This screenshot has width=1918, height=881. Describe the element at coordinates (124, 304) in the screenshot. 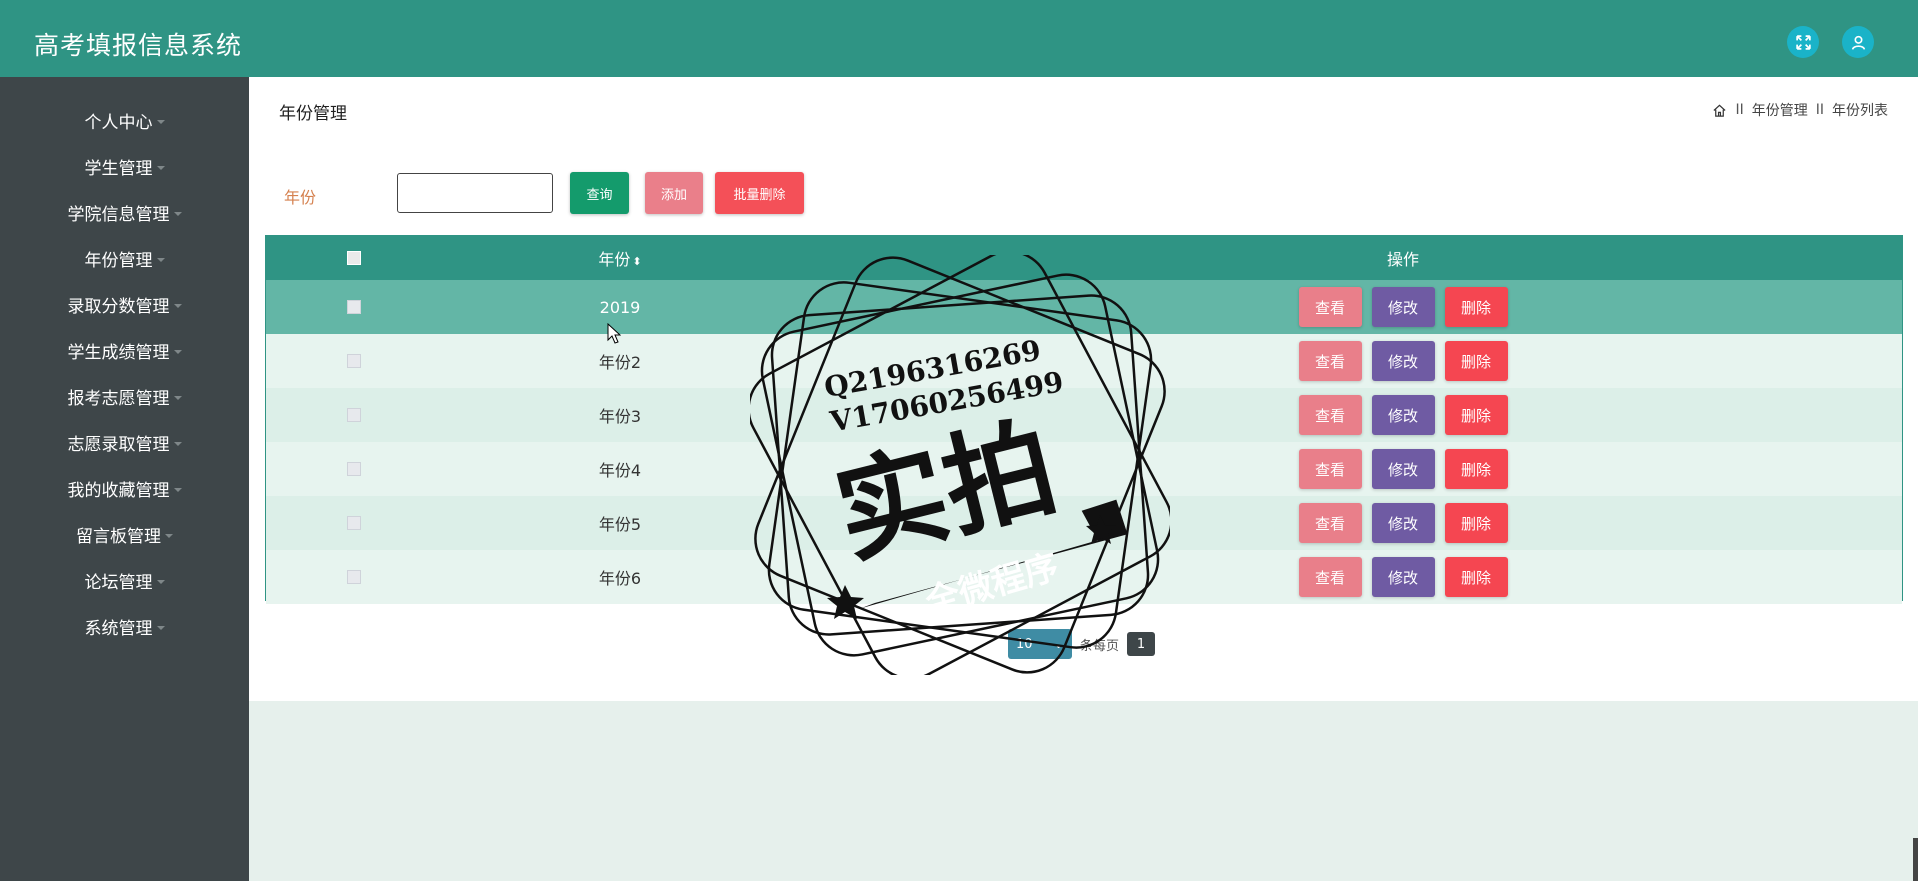

I see `sidebar-item-admission-score: 录取分数管理` at that location.